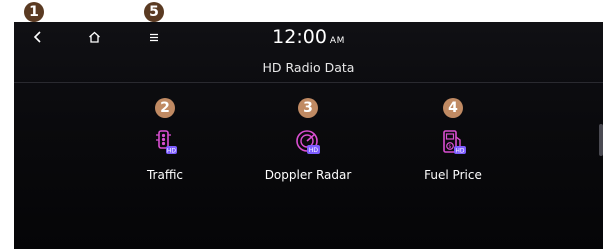 Image resolution: width=603 pixels, height=249 pixels. I want to click on traffic-button: 2 HD Traffic, so click(165, 144).